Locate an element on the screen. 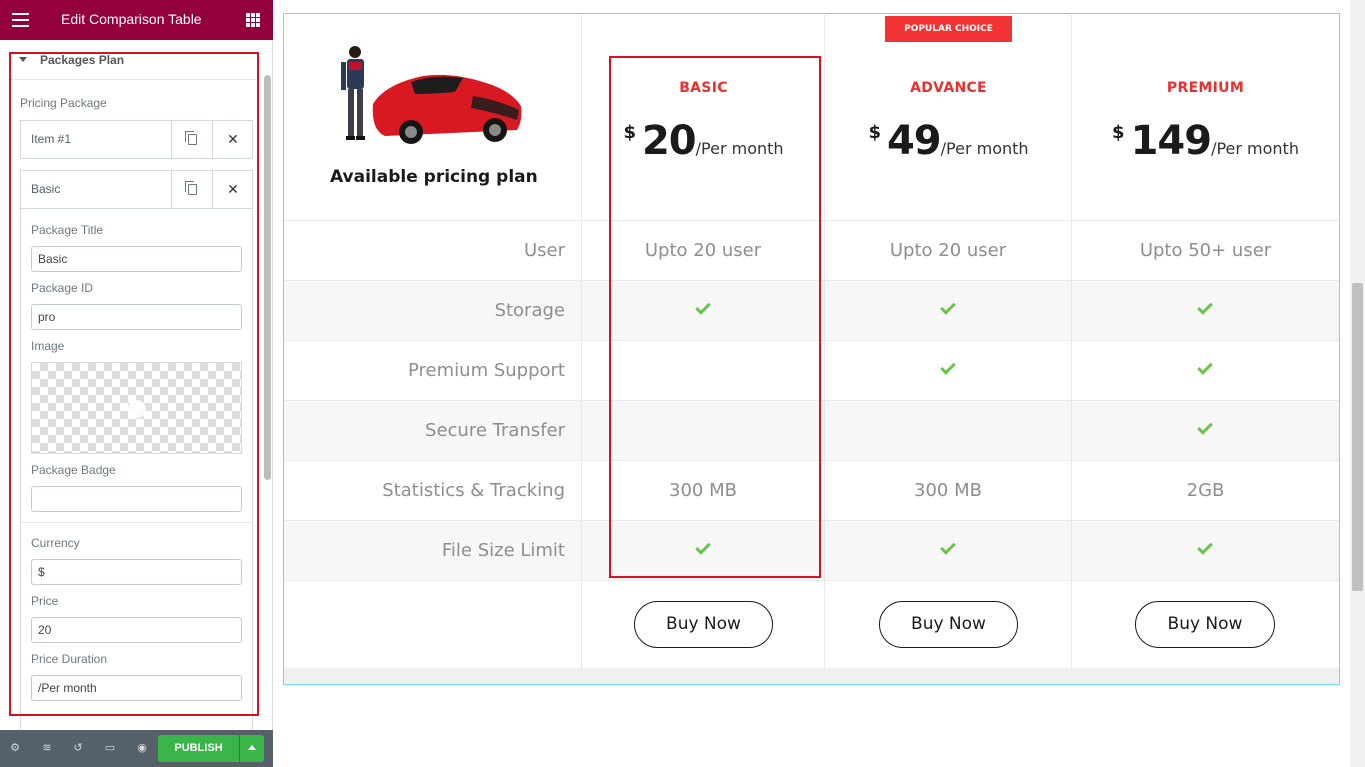  price-amount: 149 is located at coordinates (1171, 141).